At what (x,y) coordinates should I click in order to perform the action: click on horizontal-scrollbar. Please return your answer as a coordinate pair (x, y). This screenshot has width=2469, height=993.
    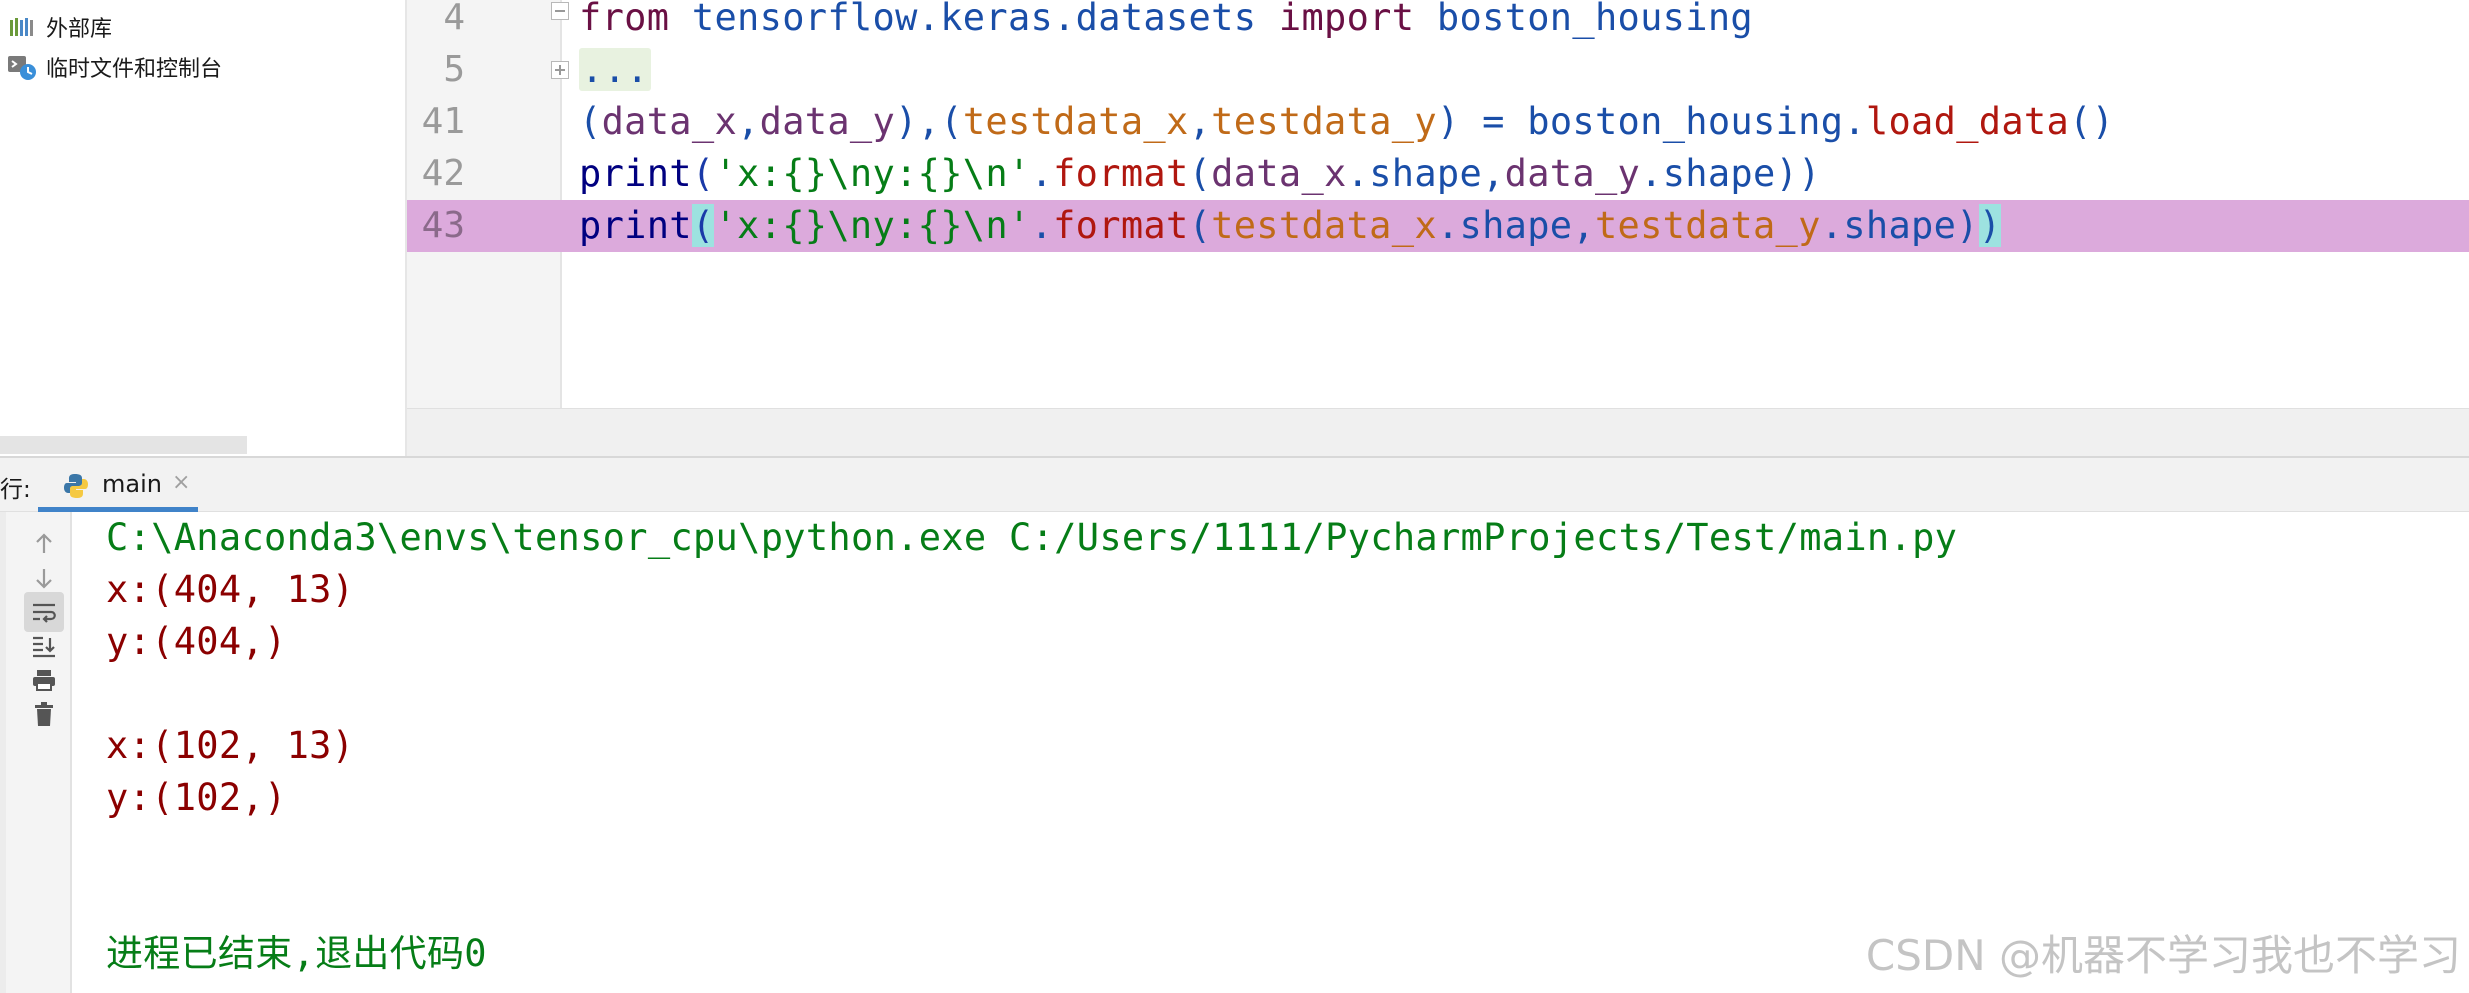
    Looking at the image, I should click on (123, 445).